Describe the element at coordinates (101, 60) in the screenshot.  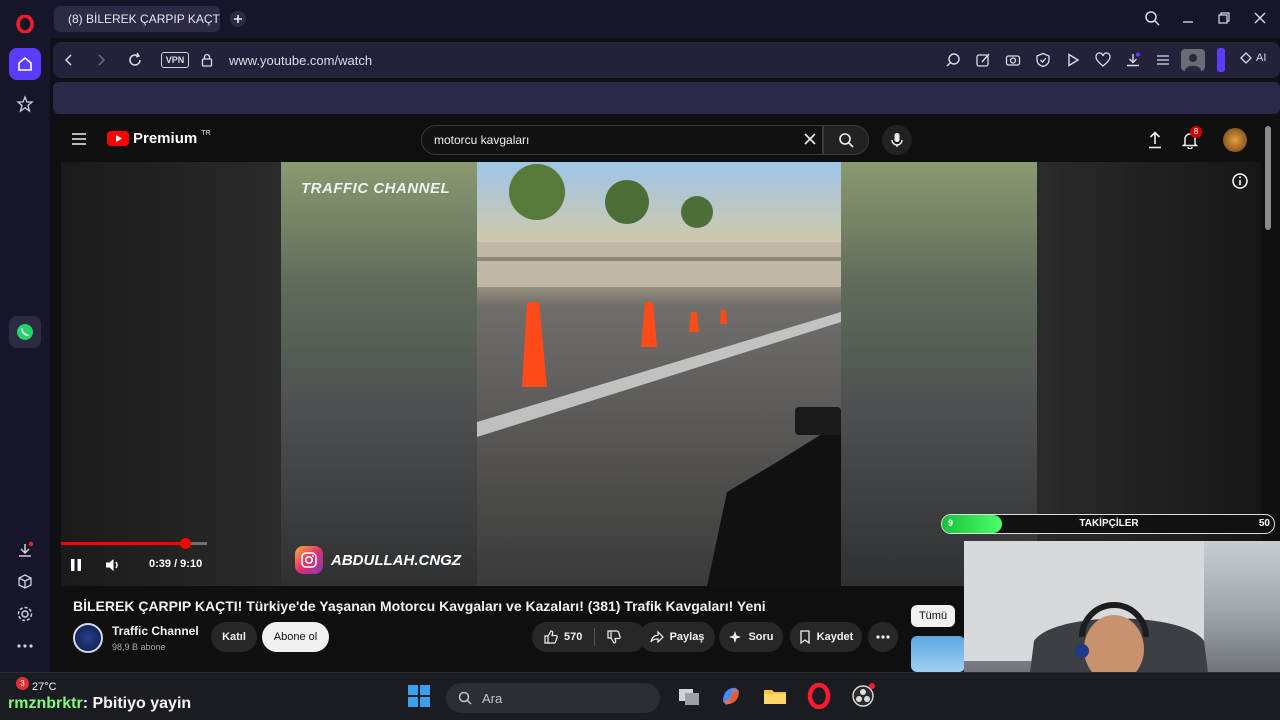
I see `forward-arrow-icon` at that location.